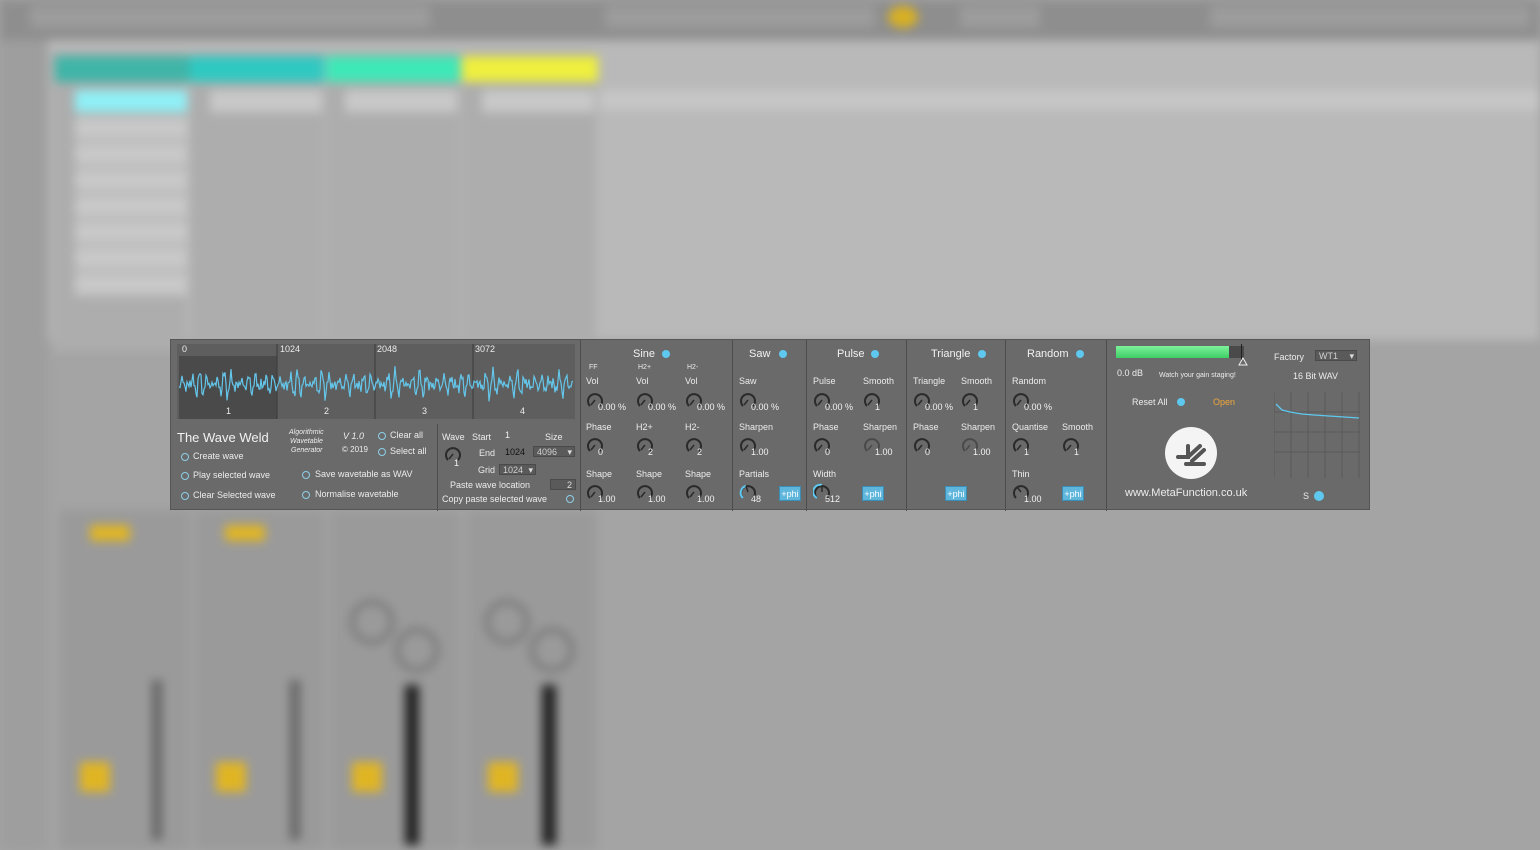 The width and height of the screenshot is (1540, 850). What do you see at coordinates (1073, 493) in the screenshot?
I see `random-phi-button: +phi` at bounding box center [1073, 493].